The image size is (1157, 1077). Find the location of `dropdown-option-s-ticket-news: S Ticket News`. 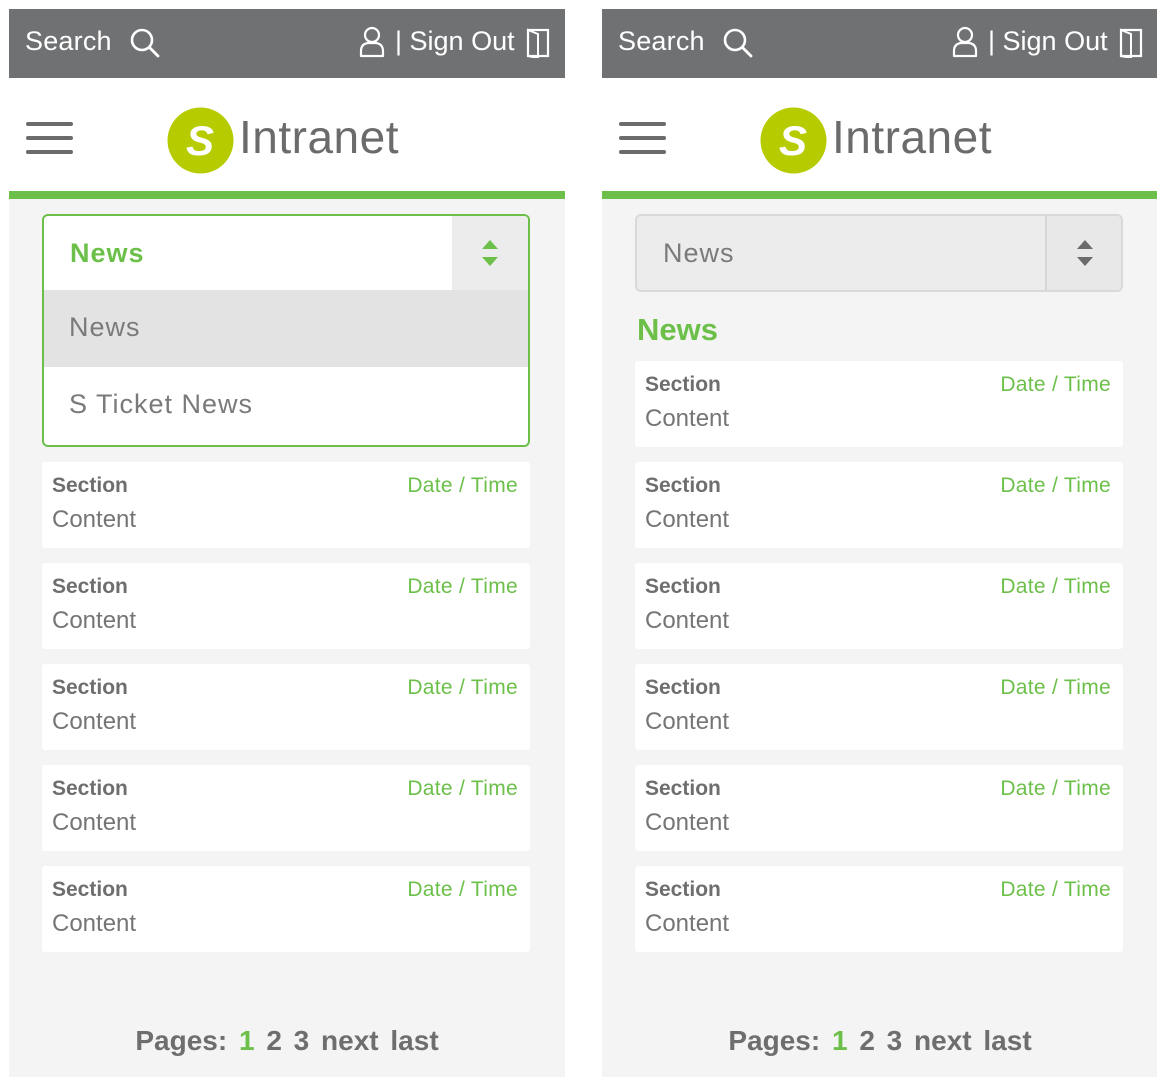

dropdown-option-s-ticket-news: S Ticket News is located at coordinates (286, 405).